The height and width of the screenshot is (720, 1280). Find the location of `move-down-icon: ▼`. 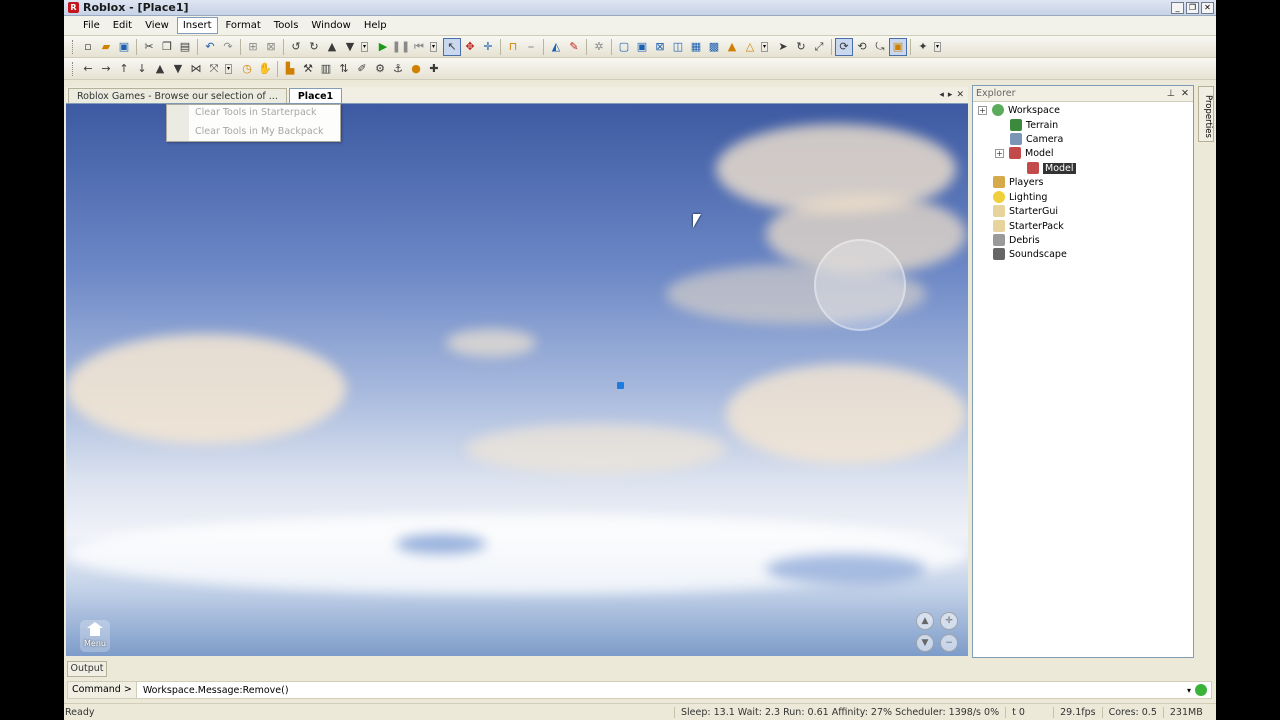

move-down-icon: ▼ is located at coordinates (350, 47).